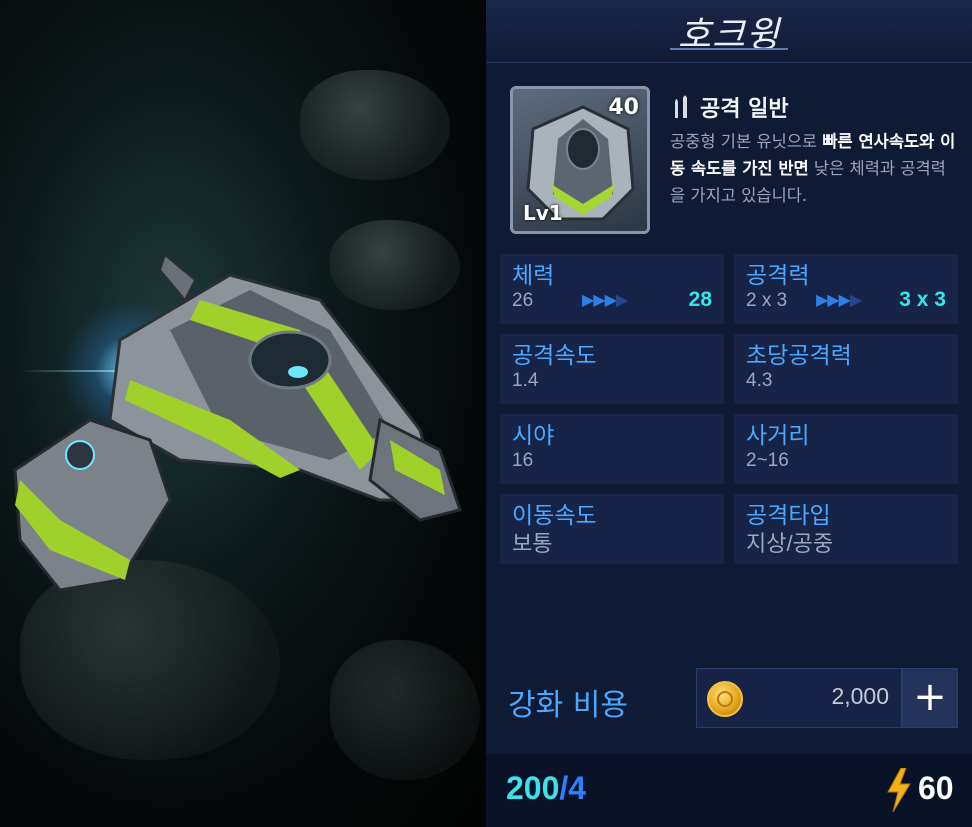 The height and width of the screenshot is (827, 972). I want to click on stat-value: 4.3, so click(759, 380).